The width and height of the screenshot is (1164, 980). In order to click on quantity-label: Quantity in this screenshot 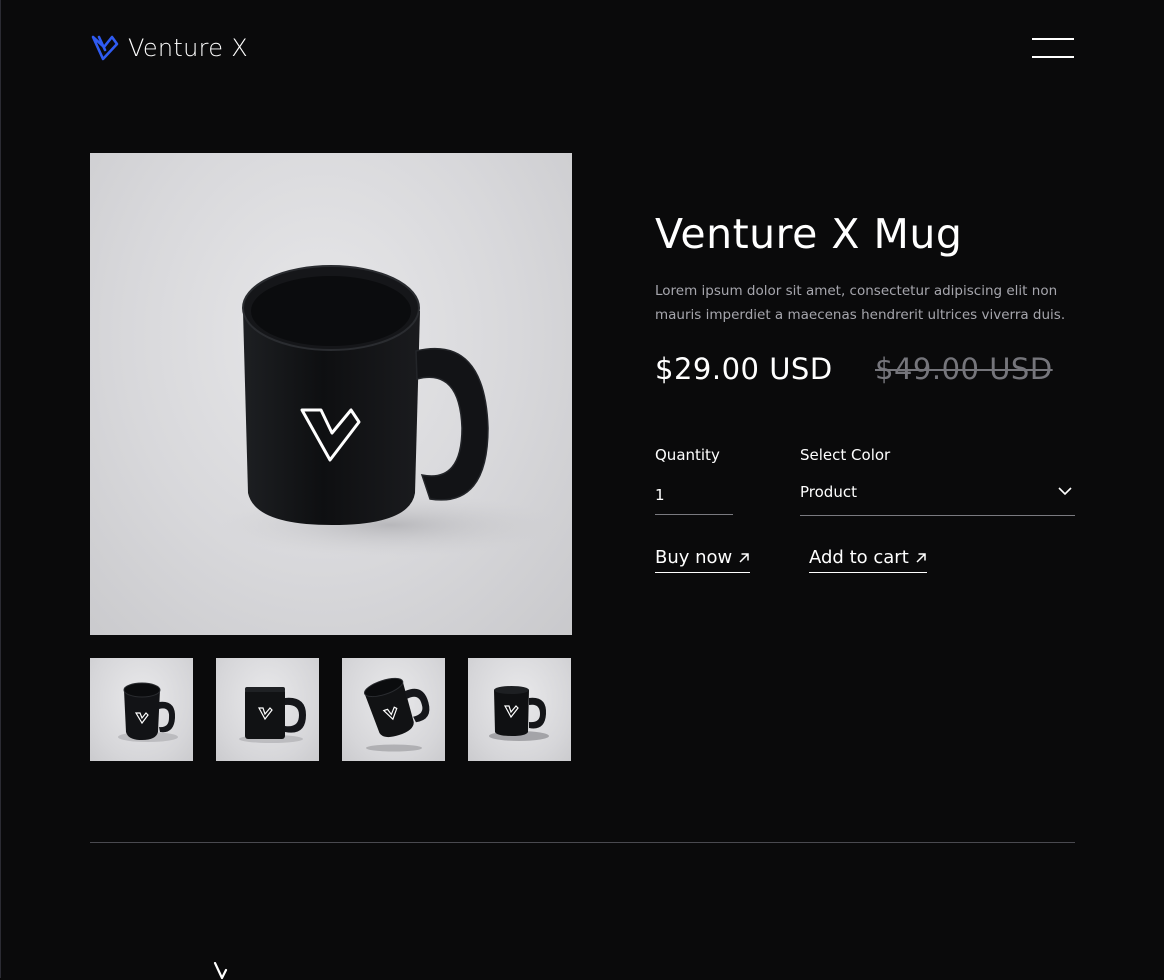, I will do `click(687, 455)`.